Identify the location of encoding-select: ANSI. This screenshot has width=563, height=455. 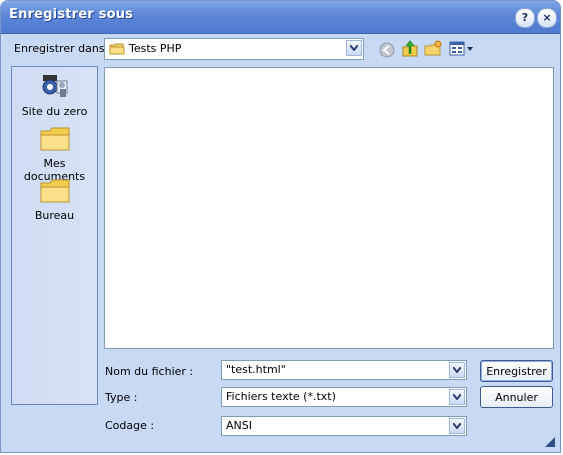
(344, 426).